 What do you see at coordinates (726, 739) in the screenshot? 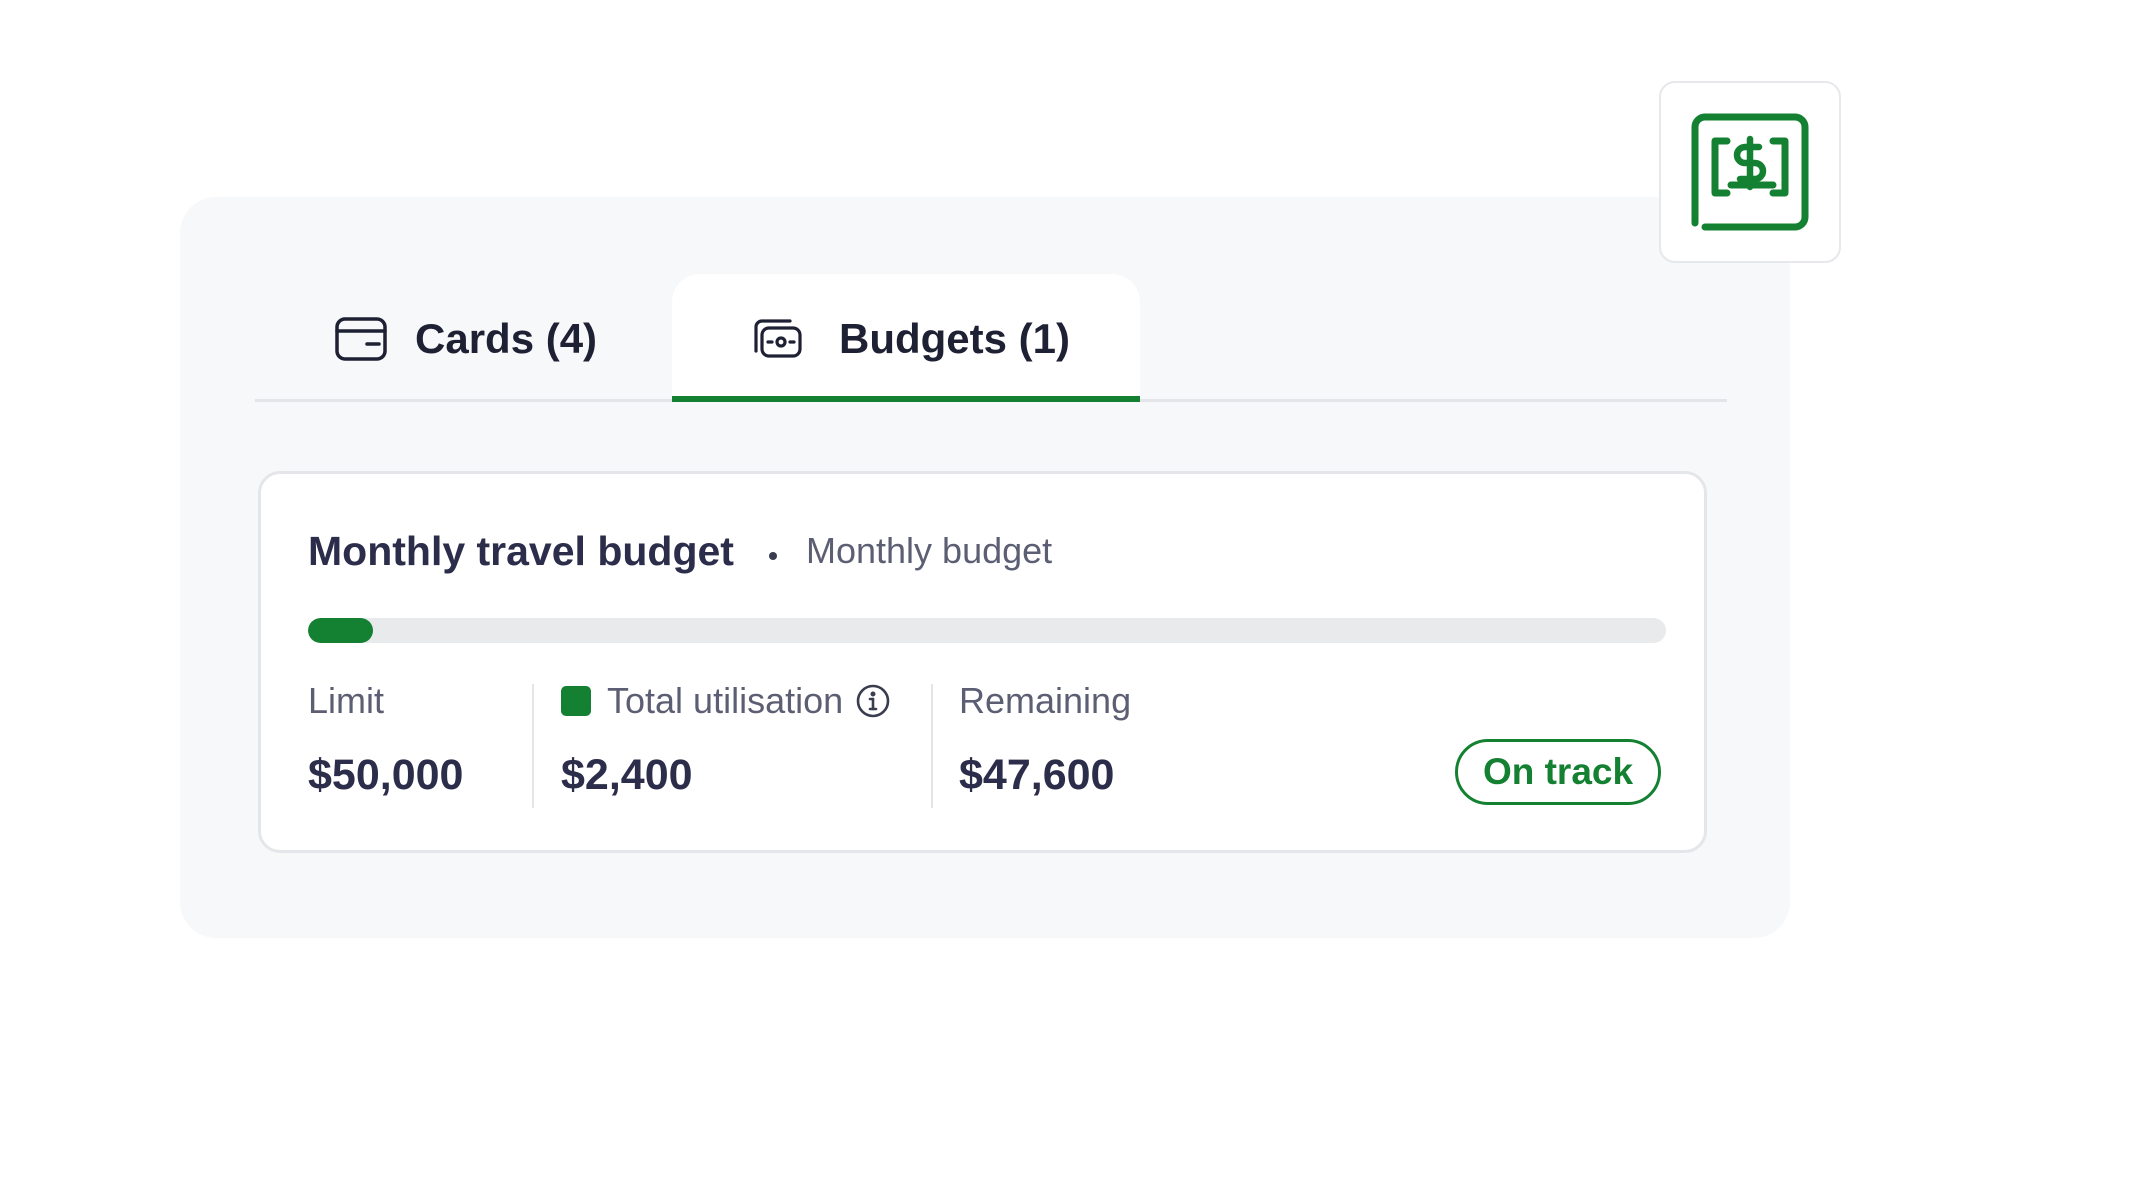
I see `utilisation-stat: Total utilisation $2,400` at bounding box center [726, 739].